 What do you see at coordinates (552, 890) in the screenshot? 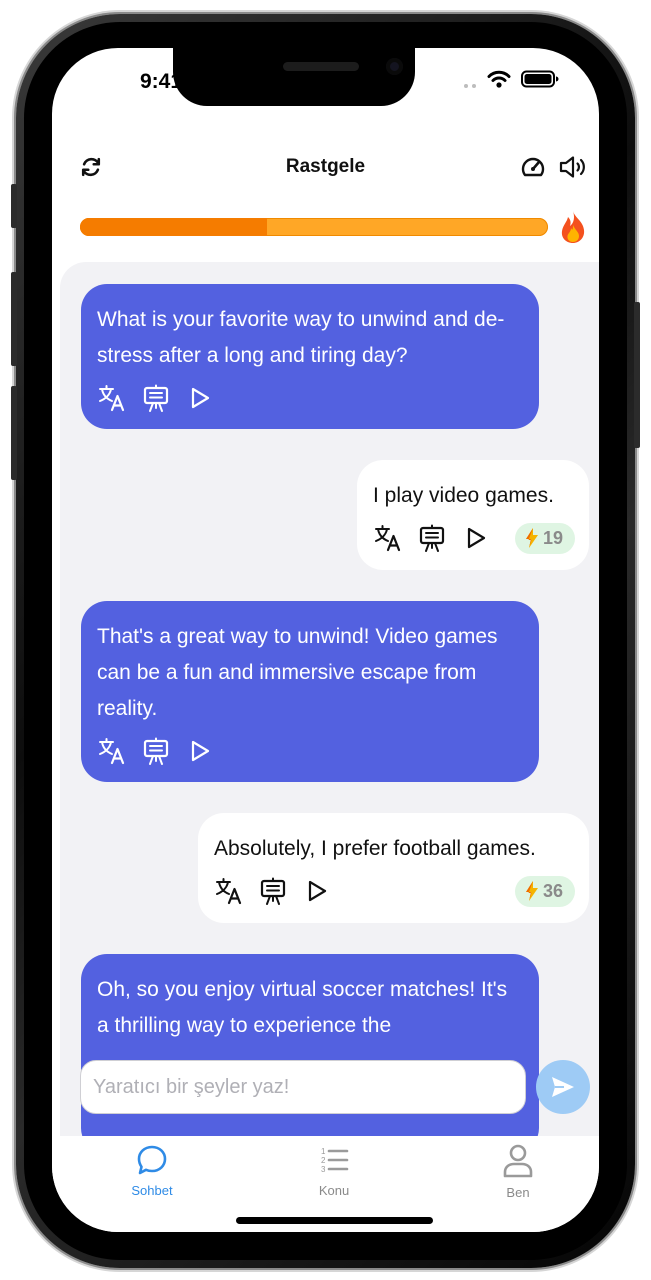
I see `score-value: 36` at bounding box center [552, 890].